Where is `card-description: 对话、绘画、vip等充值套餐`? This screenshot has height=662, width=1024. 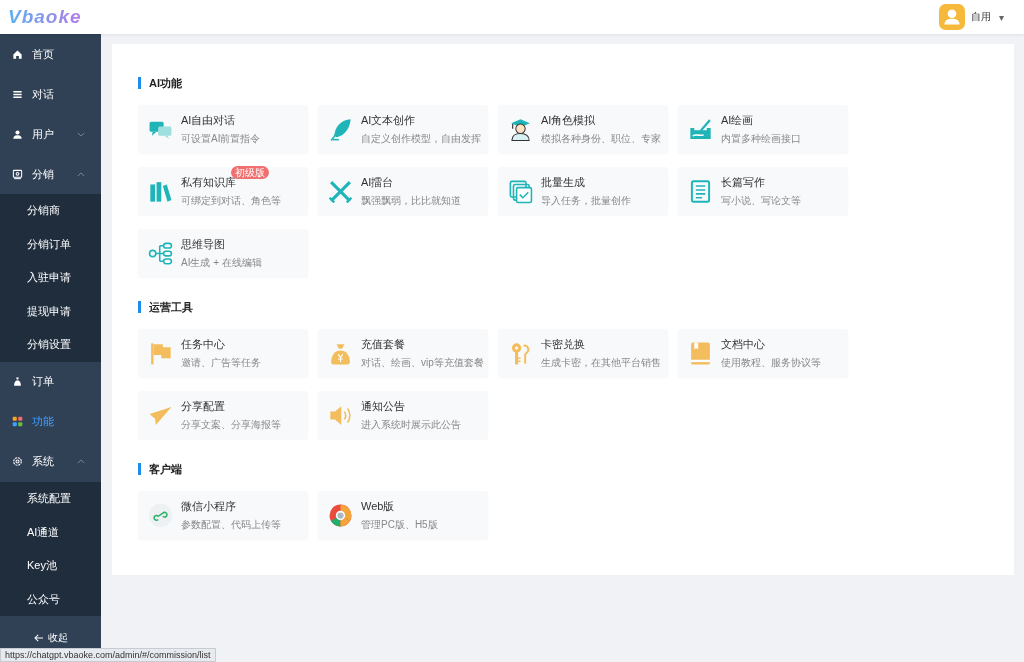 card-description: 对话、绘画、vip等充值套餐 is located at coordinates (422, 362).